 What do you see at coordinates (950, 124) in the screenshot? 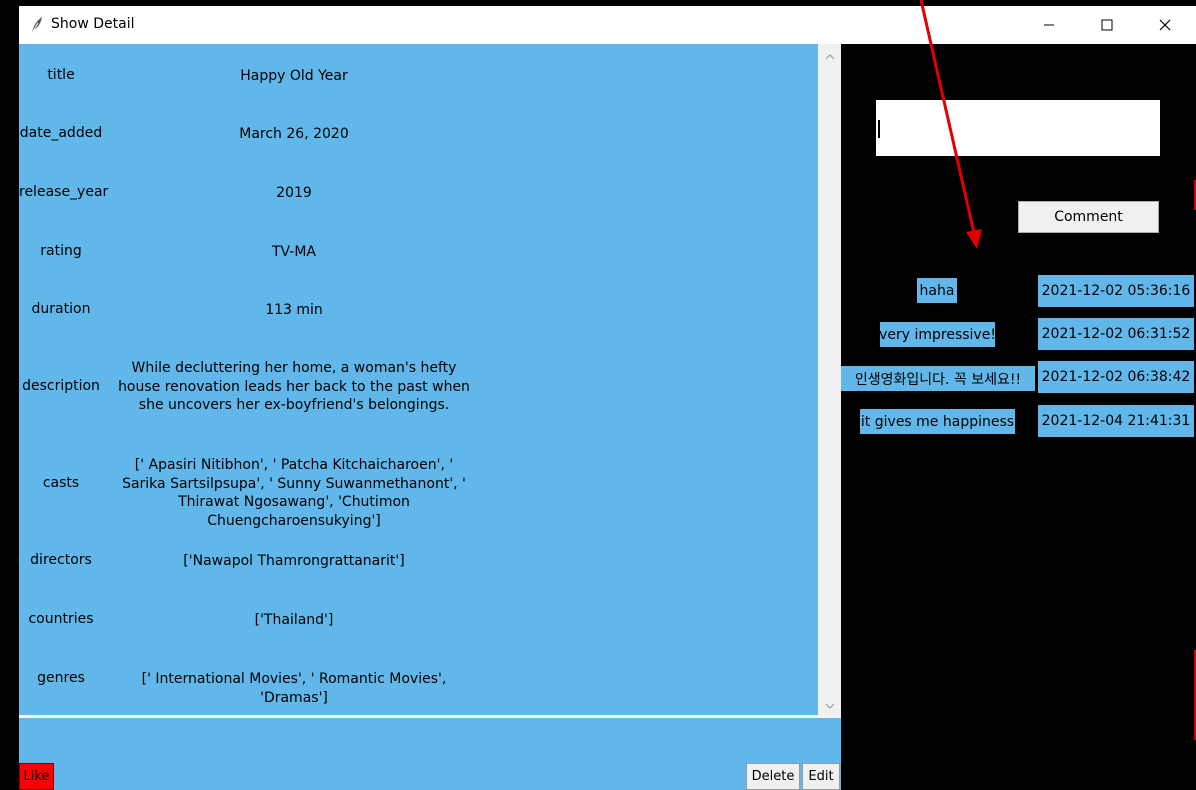
I see `annotation-arrow` at bounding box center [950, 124].